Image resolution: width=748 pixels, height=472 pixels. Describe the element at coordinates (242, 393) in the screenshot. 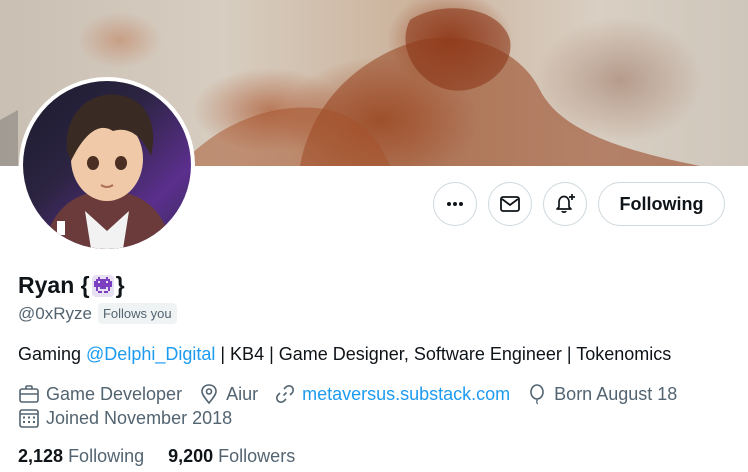

I see `location-label: Aiur` at that location.